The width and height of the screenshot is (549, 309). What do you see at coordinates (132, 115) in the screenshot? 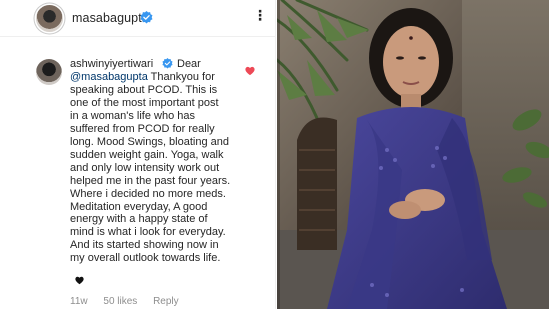
I see `comment-line: in a woman's life who has` at bounding box center [132, 115].